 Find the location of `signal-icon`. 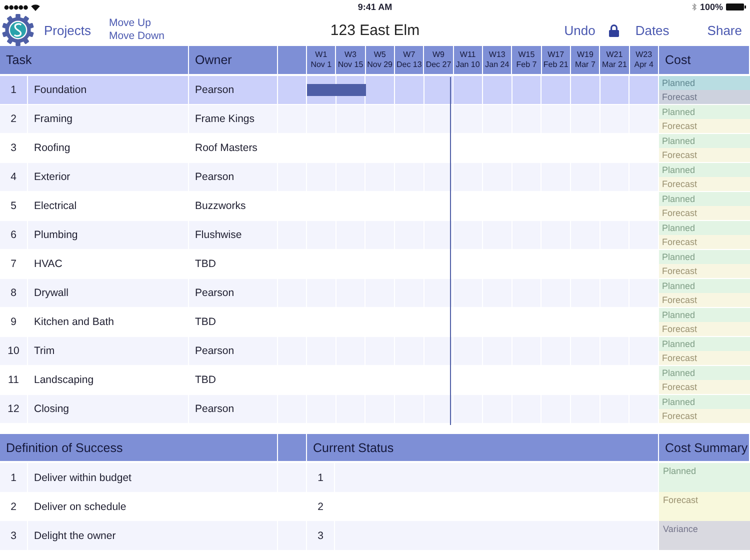

signal-icon is located at coordinates (16, 7).